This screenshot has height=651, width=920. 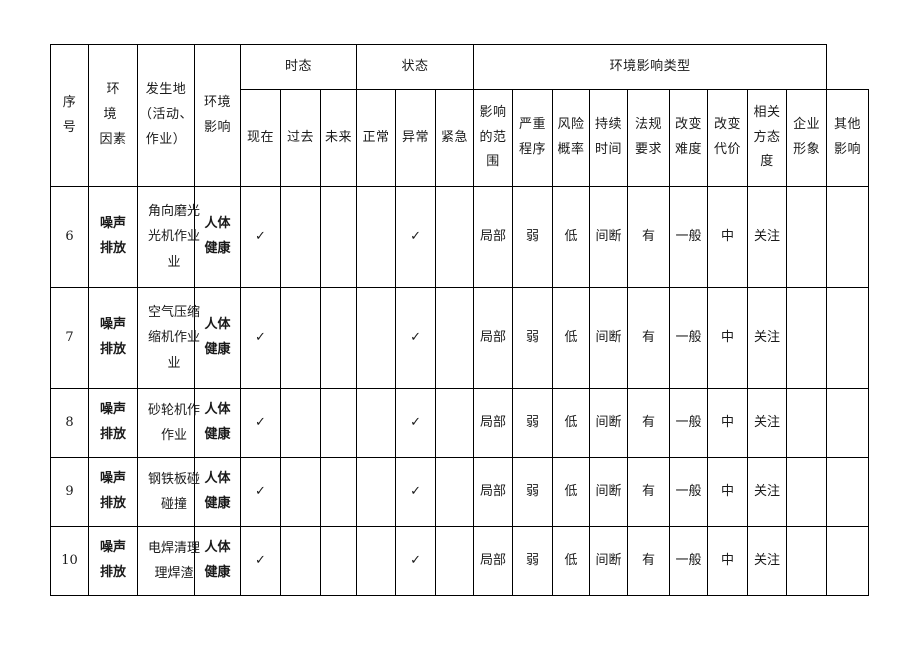 What do you see at coordinates (533, 138) in the screenshot?
I see `th-severity: 严重 程序` at bounding box center [533, 138].